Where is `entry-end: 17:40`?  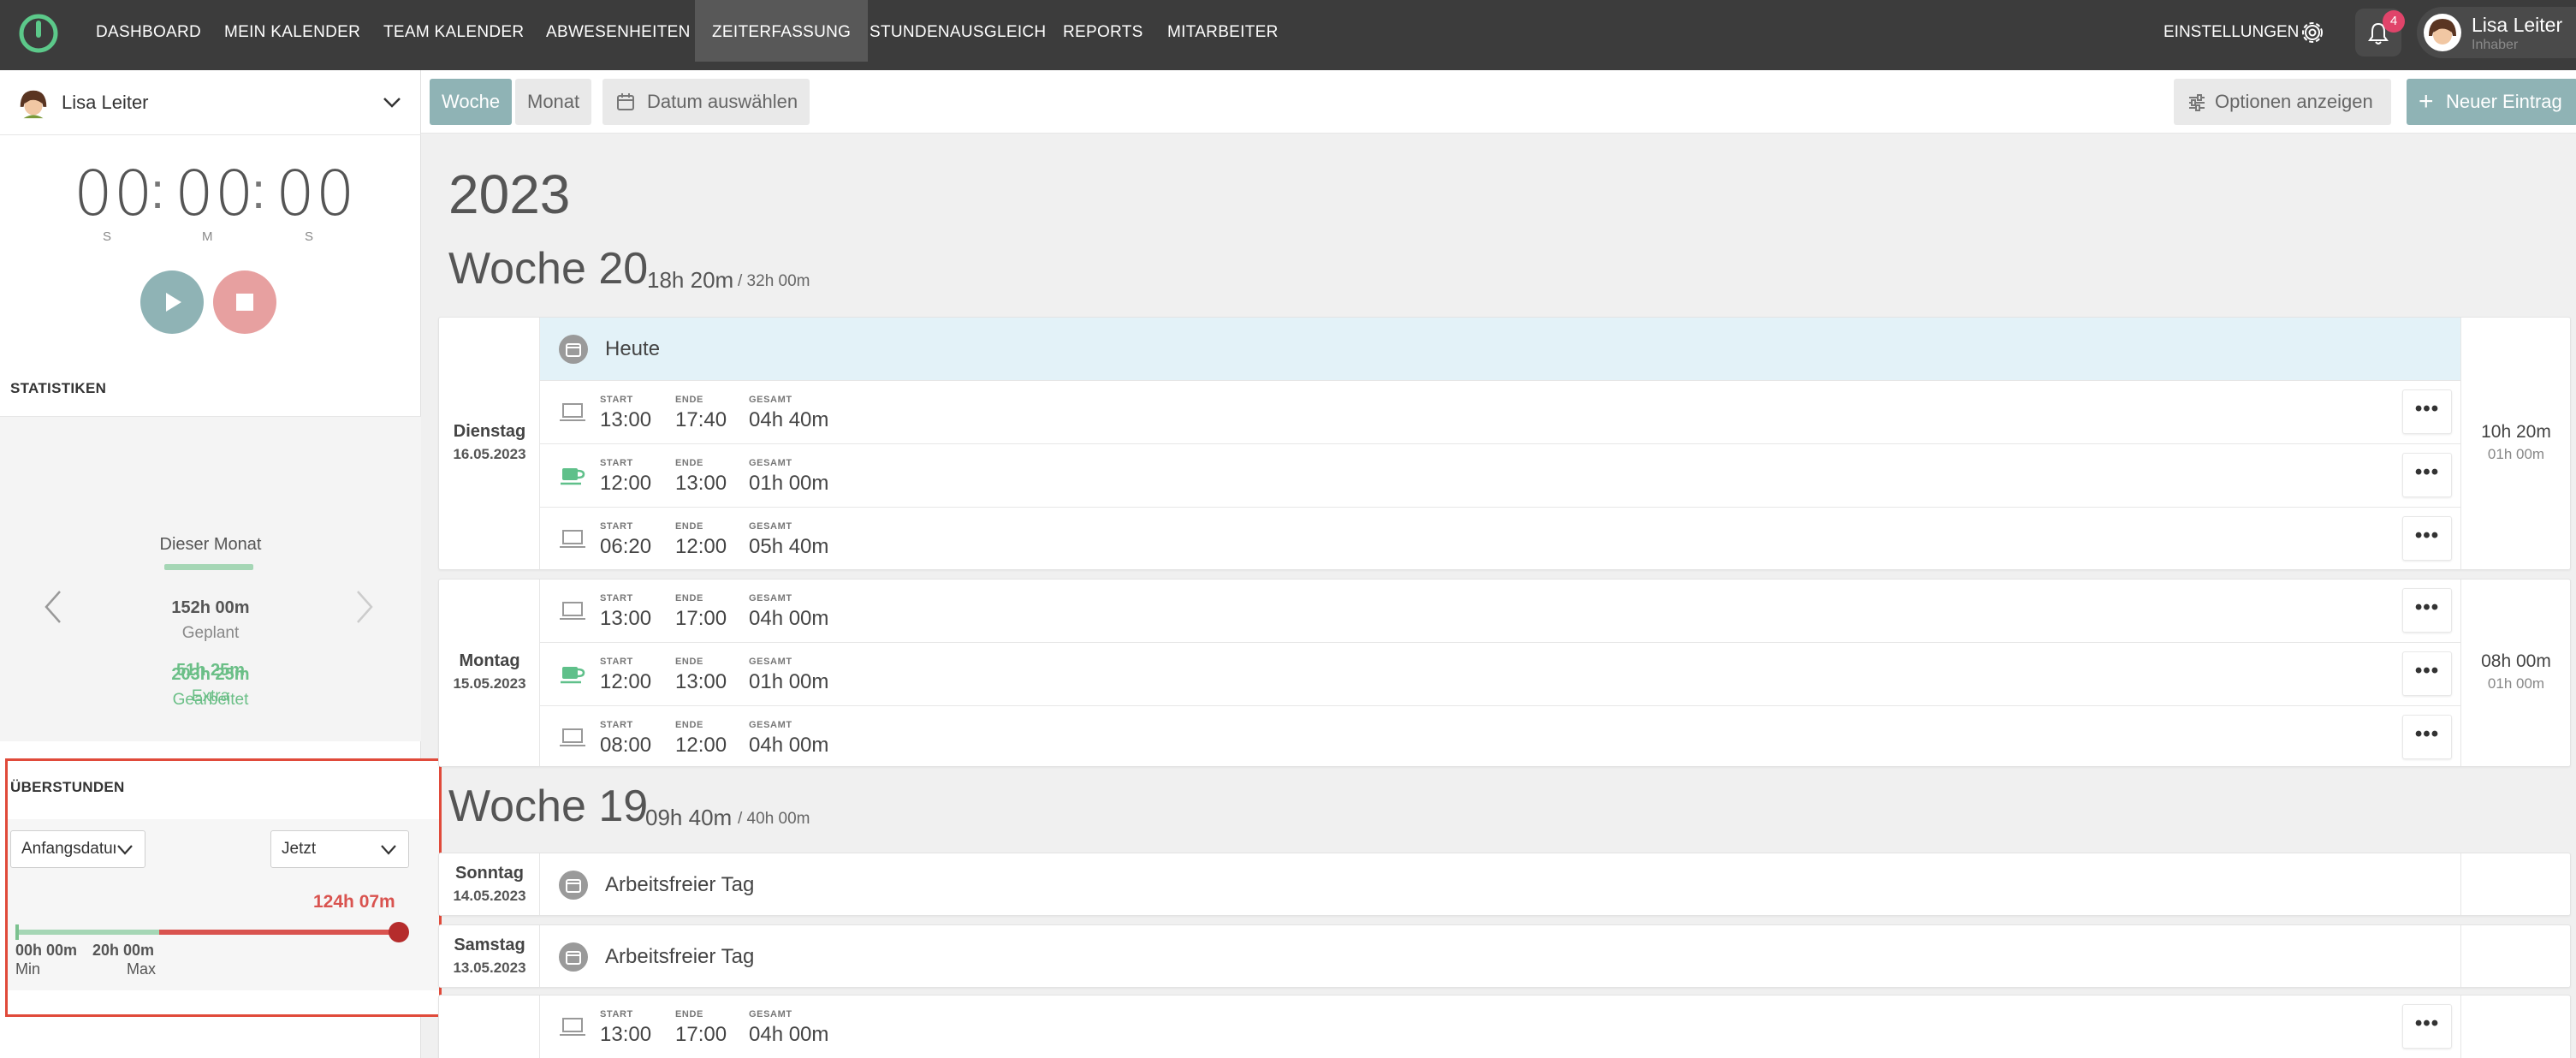
entry-end: 17:40 is located at coordinates (701, 419).